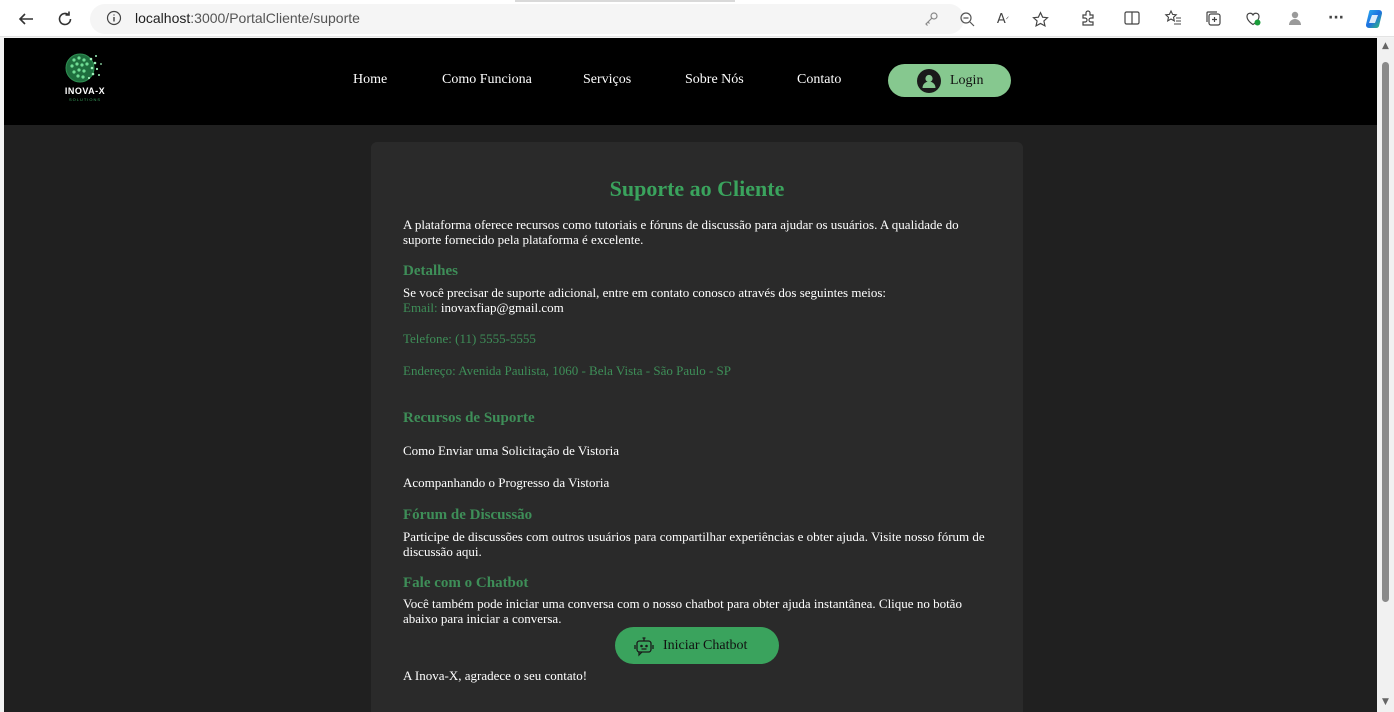  I want to click on resource-link-2: Acompanhando o Progresso da Vistoria, so click(698, 482).